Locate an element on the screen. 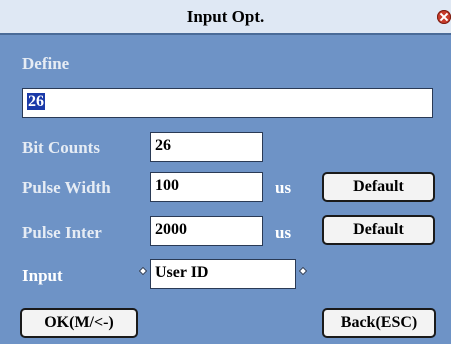 This screenshot has width=451, height=344. pulse-width-field: 100 is located at coordinates (206, 187).